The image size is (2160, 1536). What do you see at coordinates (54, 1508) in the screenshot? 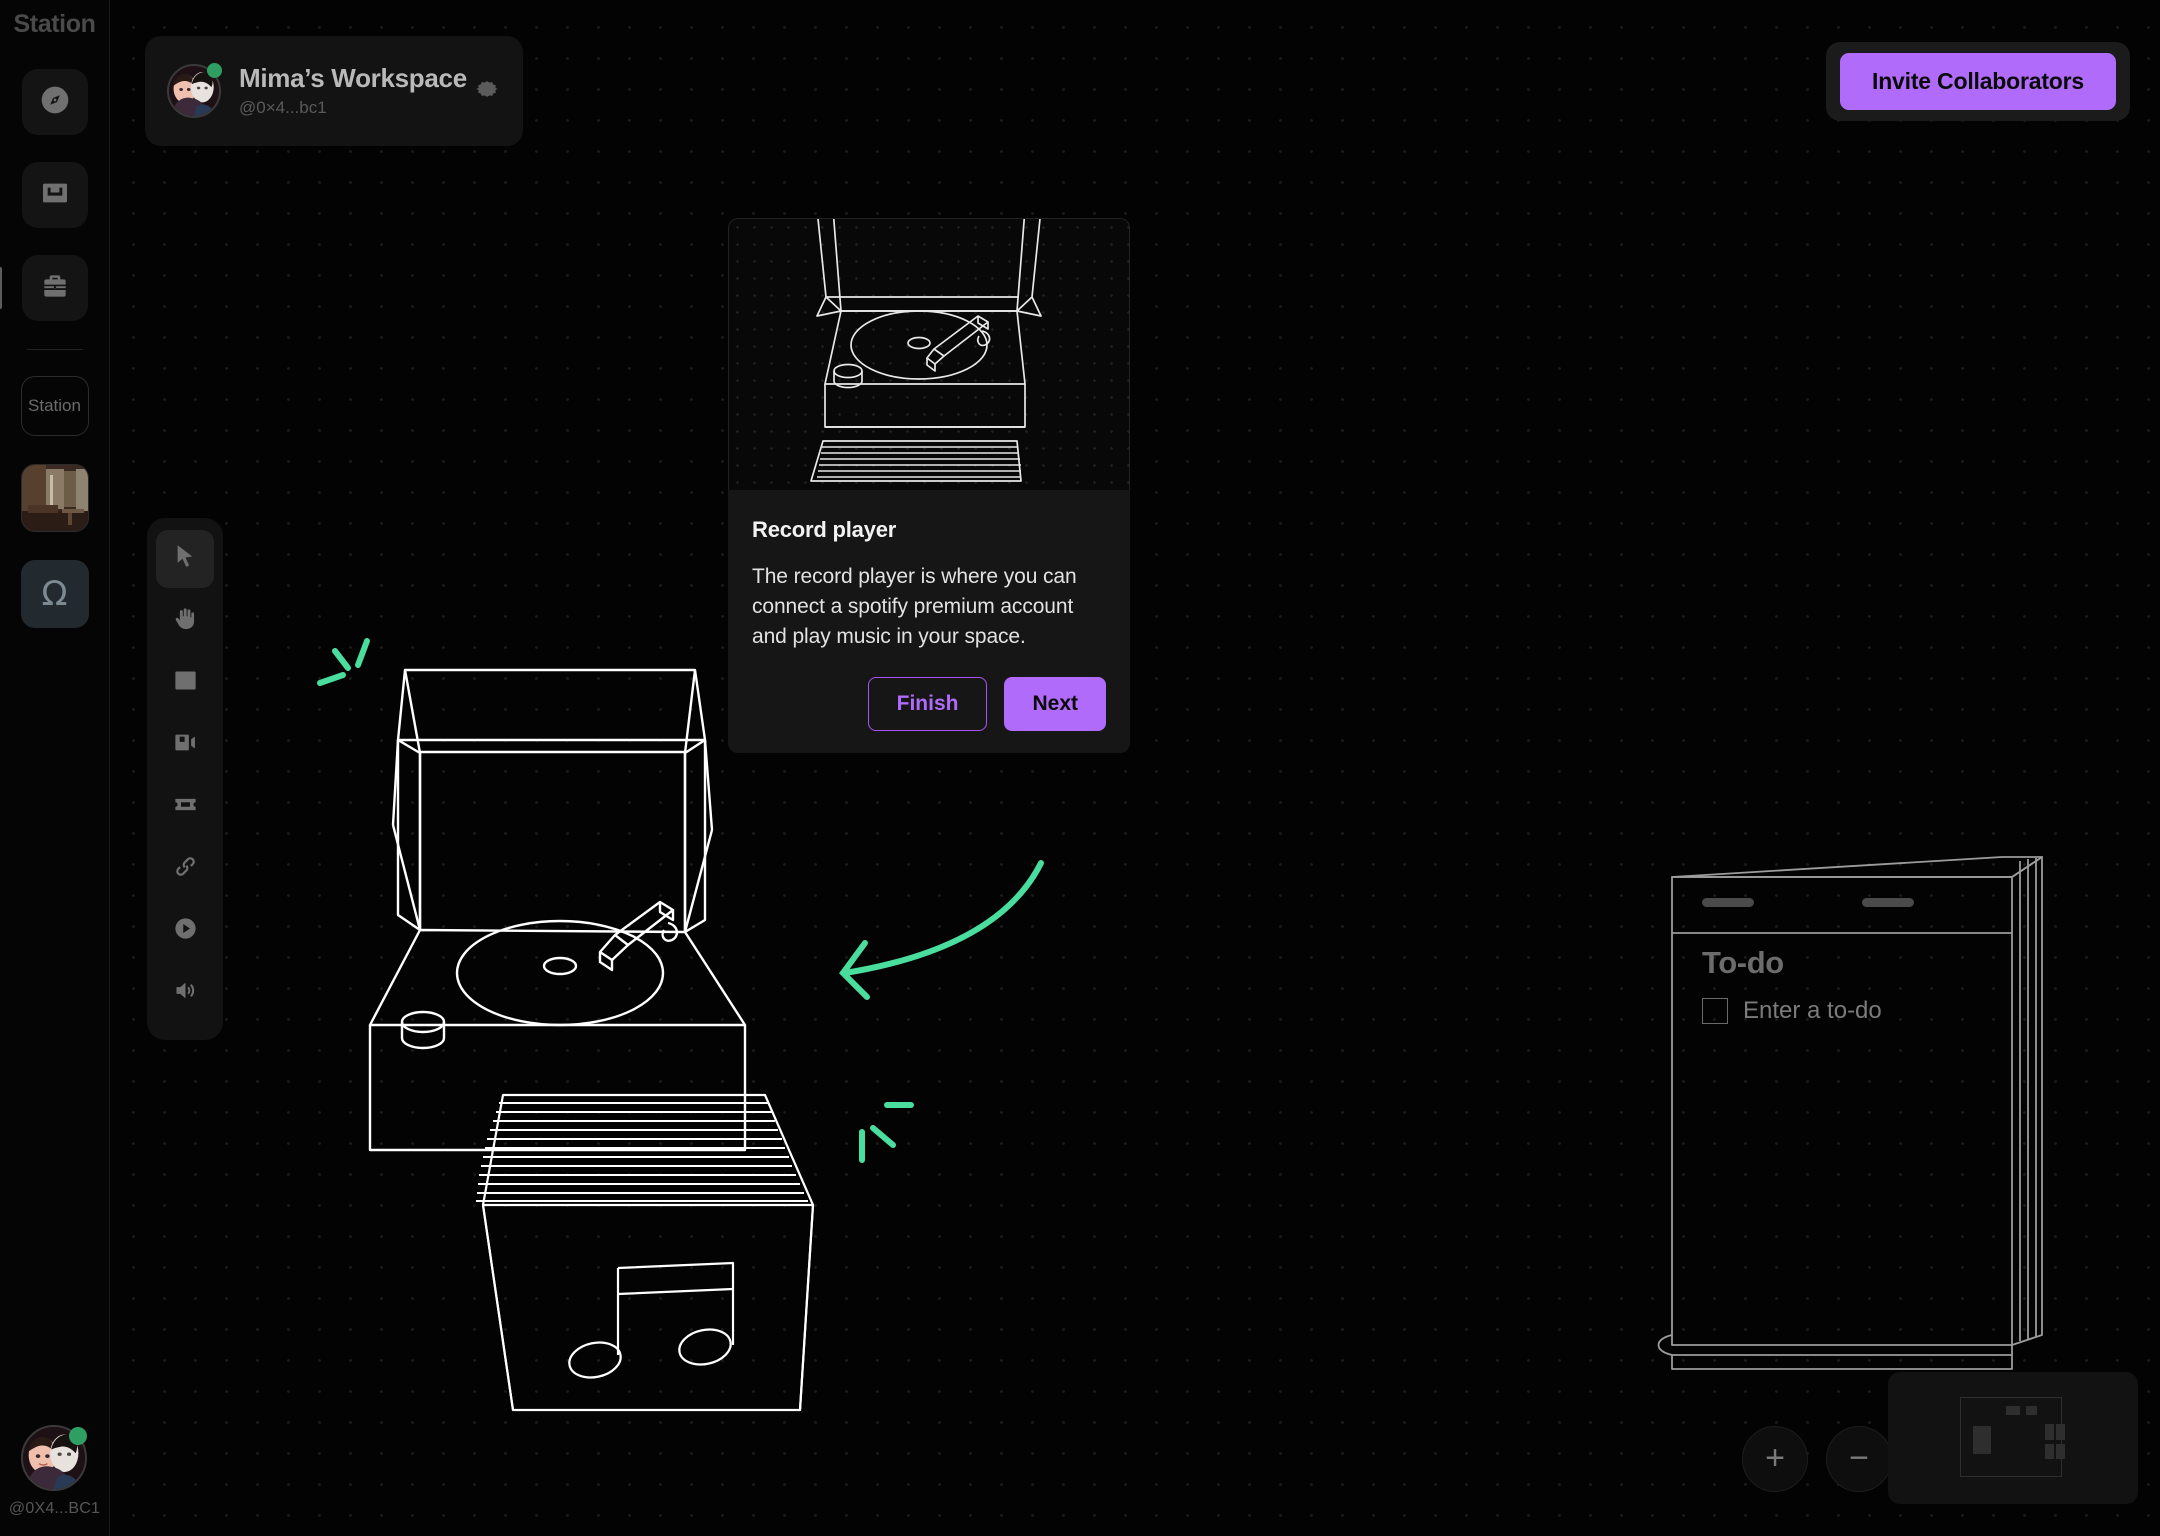
I see `user-handle: @0X4...BC1` at bounding box center [54, 1508].